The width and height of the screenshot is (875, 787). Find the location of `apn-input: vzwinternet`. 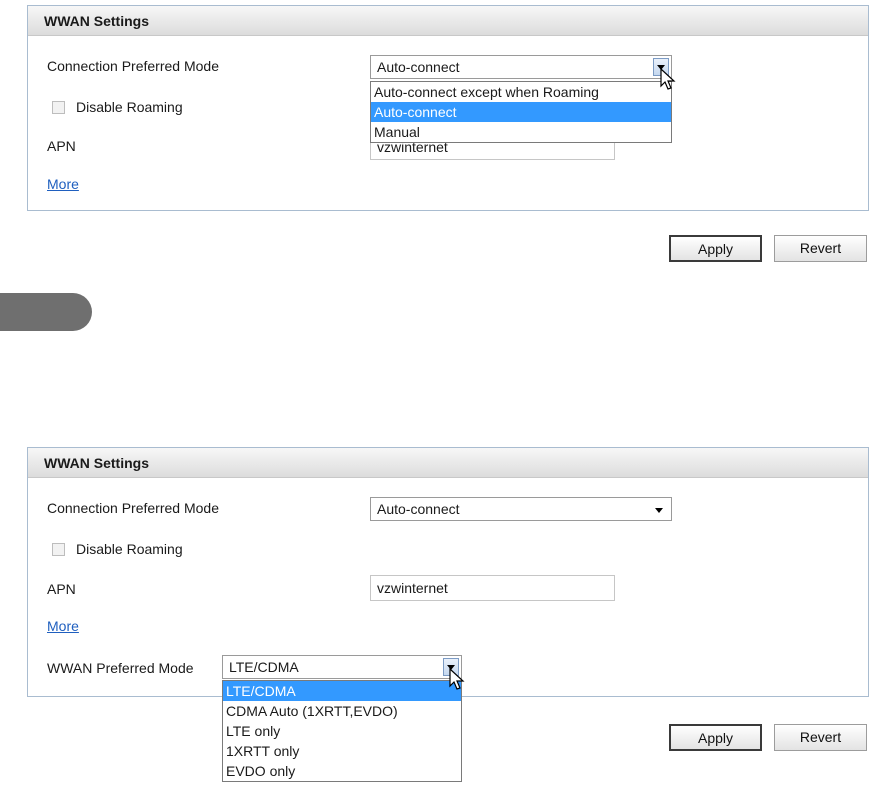

apn-input: vzwinternet is located at coordinates (492, 588).